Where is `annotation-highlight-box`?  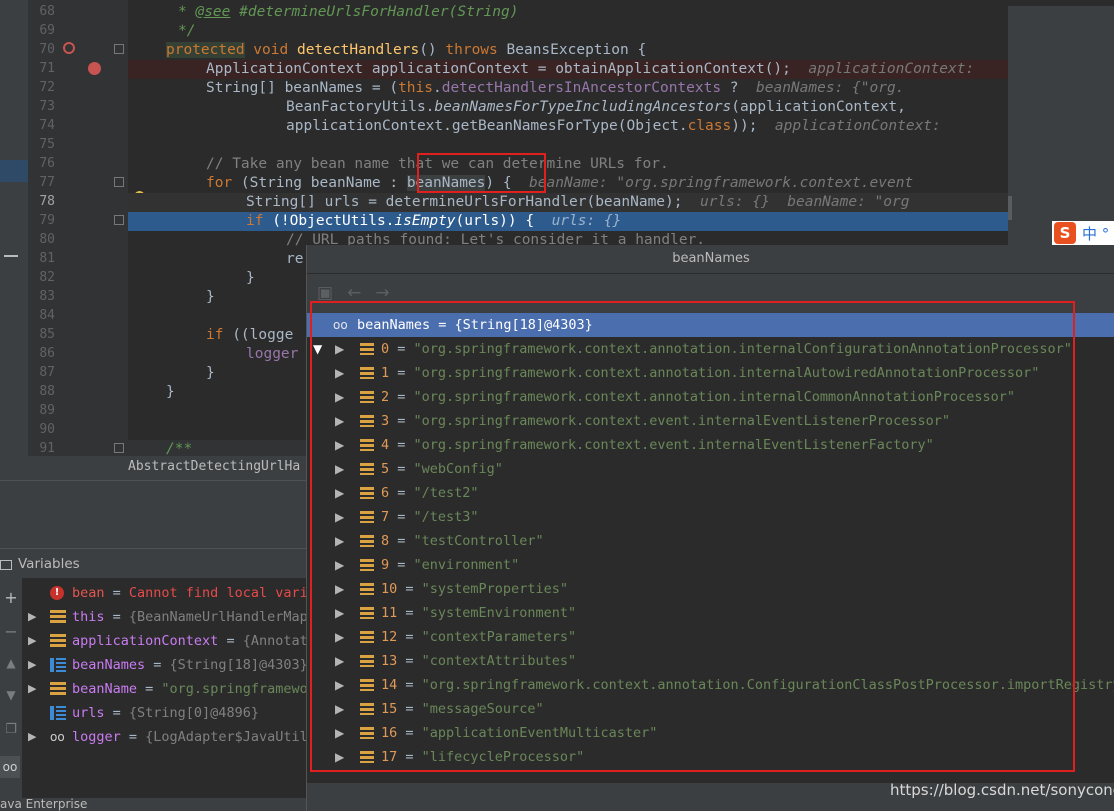
annotation-highlight-box is located at coordinates (481, 173).